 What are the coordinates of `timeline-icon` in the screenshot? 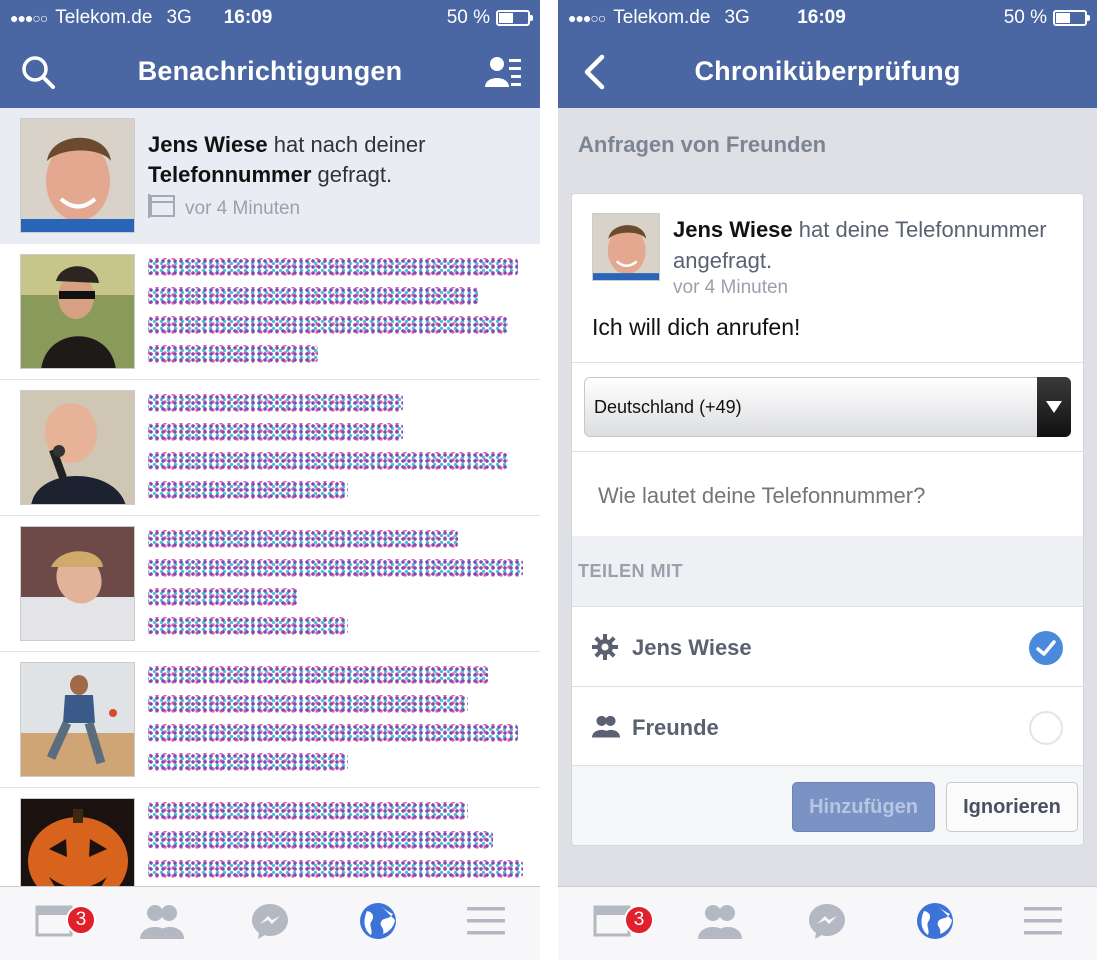 It's located at (162, 209).